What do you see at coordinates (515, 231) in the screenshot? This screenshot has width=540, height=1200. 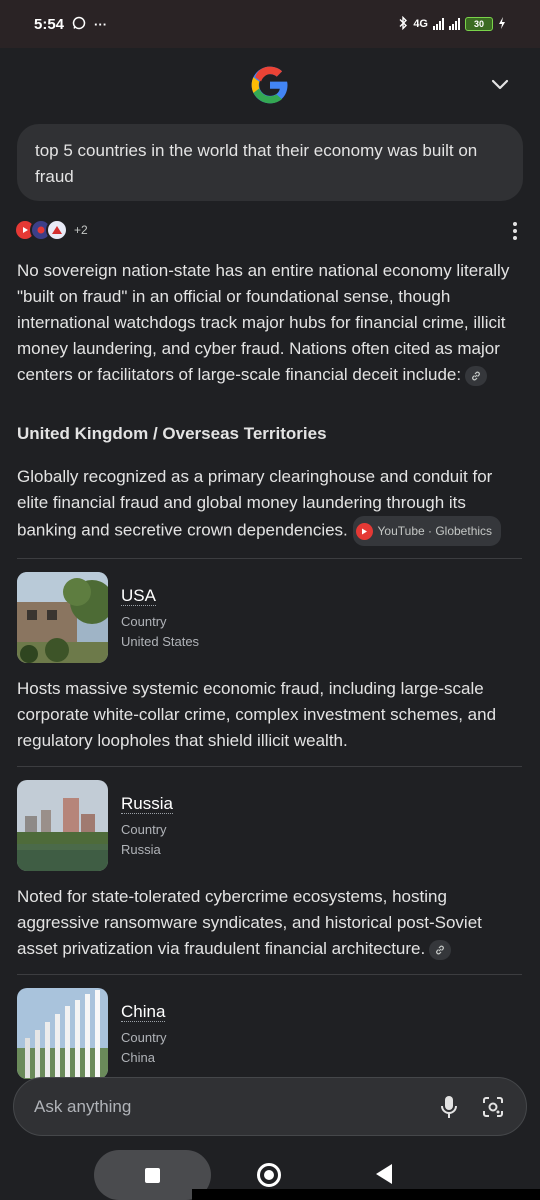 I see `more-options-icon` at bounding box center [515, 231].